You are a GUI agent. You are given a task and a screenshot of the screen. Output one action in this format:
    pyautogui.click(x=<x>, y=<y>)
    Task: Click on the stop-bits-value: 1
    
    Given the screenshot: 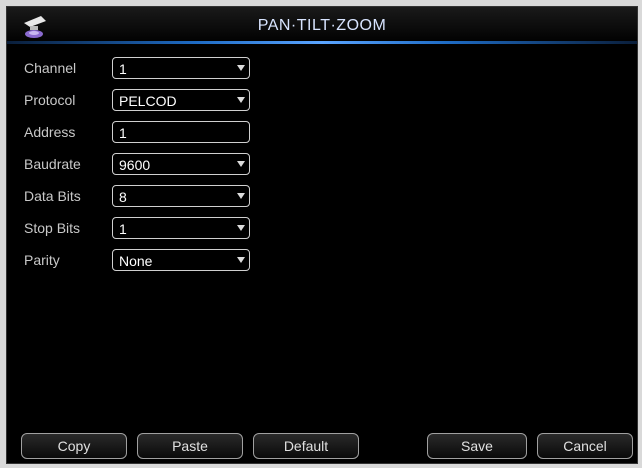 What is the action you would take?
    pyautogui.click(x=123, y=229)
    